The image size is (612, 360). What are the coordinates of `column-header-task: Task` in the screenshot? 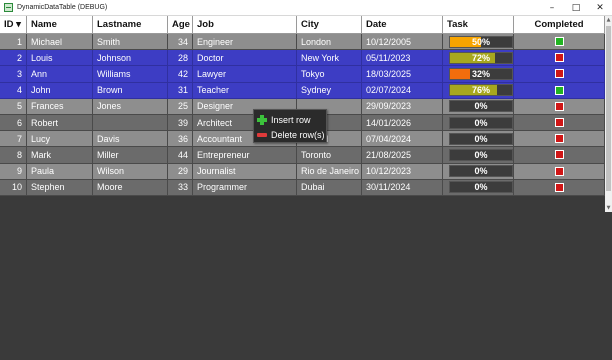 It's located at (478, 25).